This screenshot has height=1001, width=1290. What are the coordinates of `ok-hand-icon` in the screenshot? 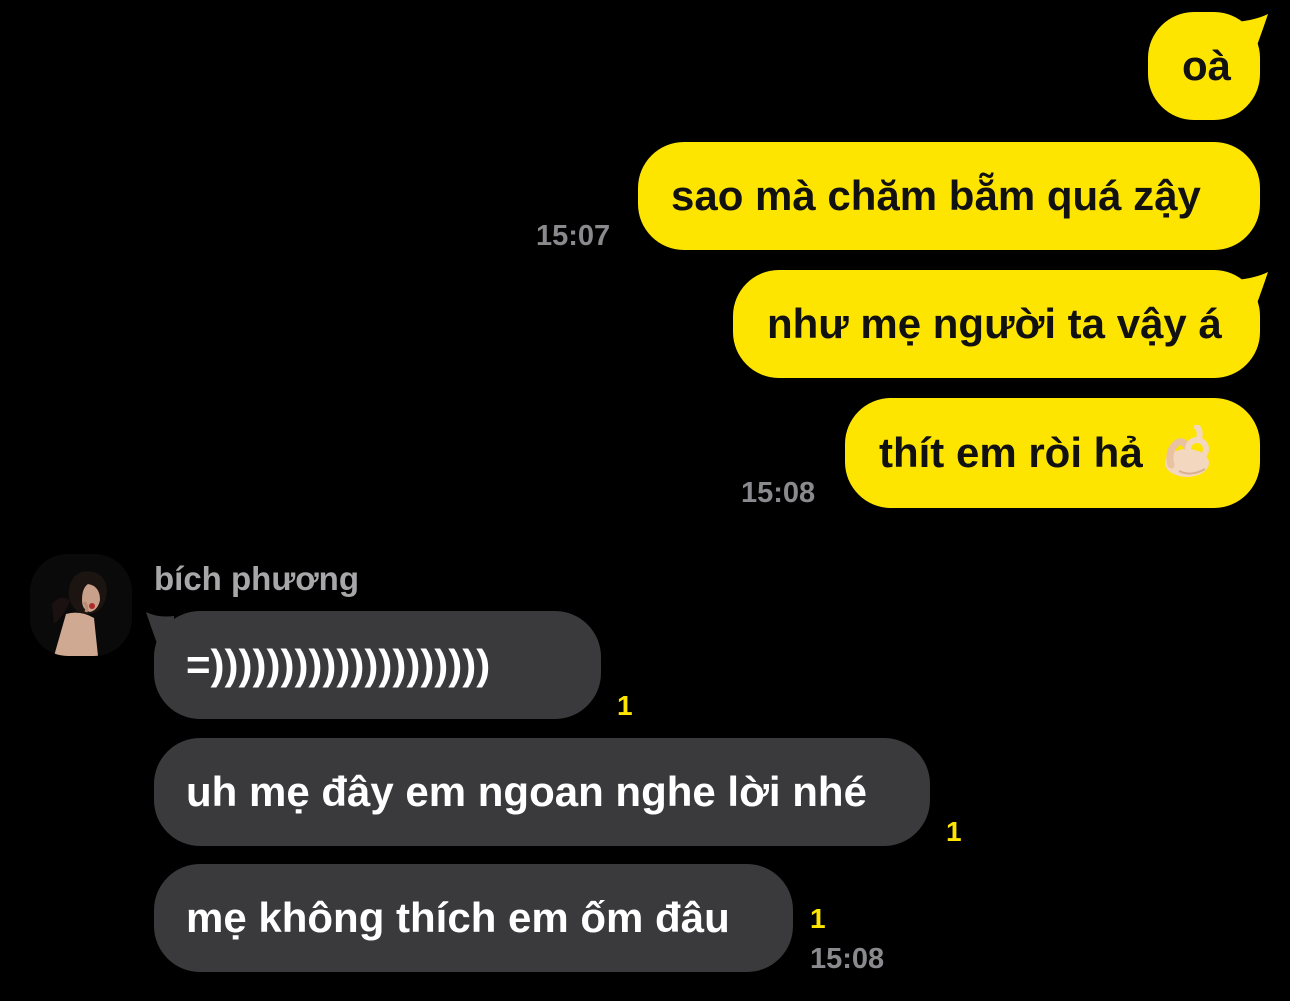 It's located at (1186, 451).